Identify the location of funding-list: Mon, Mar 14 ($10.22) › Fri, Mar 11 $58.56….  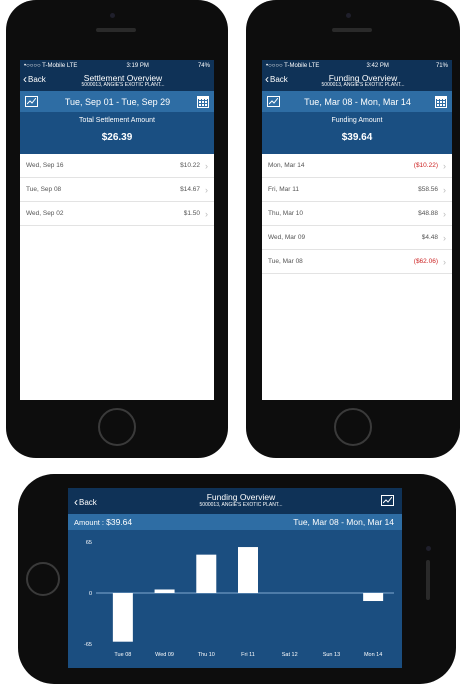
(357, 214).